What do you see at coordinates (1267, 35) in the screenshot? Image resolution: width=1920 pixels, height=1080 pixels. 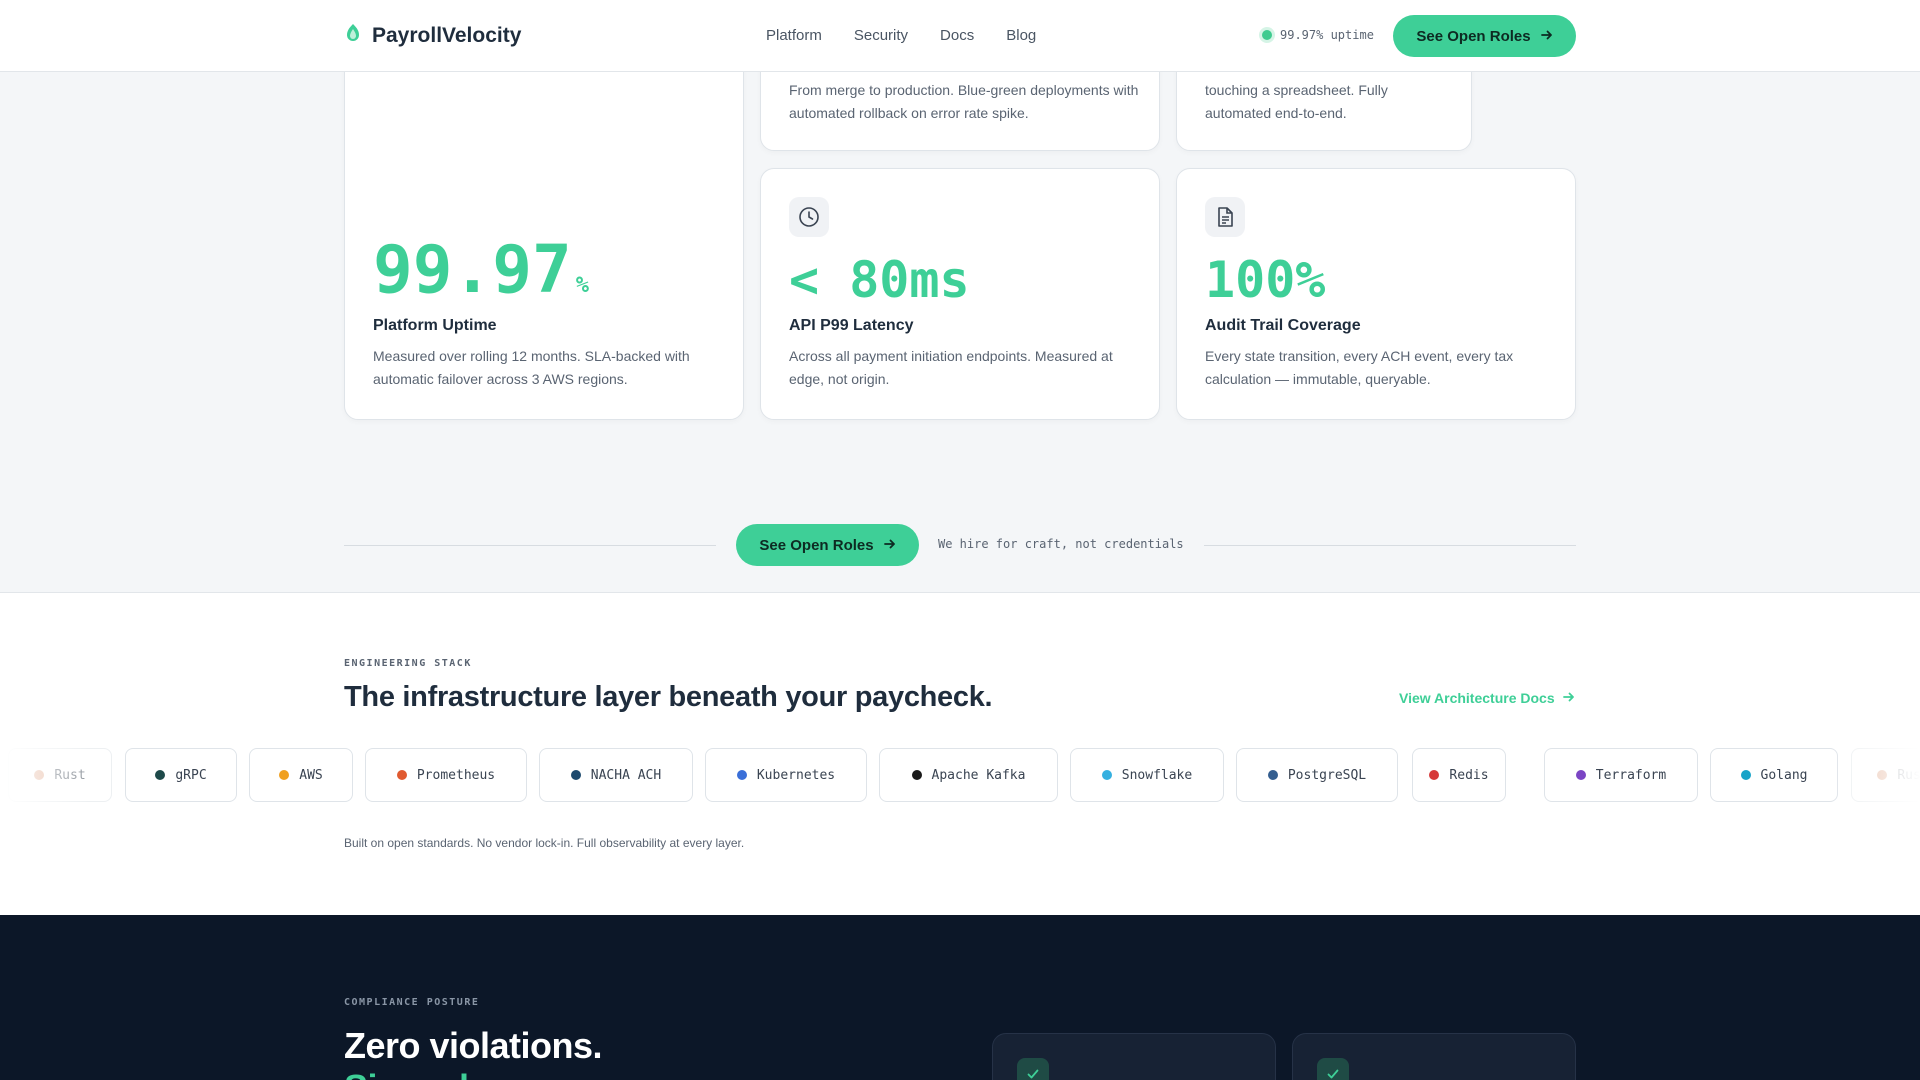 I see `status-dot-icon` at bounding box center [1267, 35].